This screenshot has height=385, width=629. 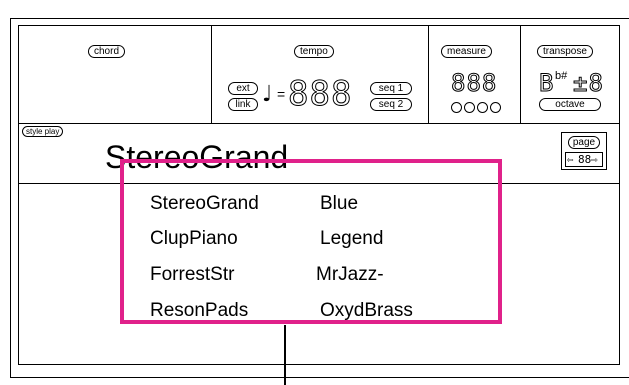 I want to click on seq1-indicator: seq 1, so click(x=391, y=88).